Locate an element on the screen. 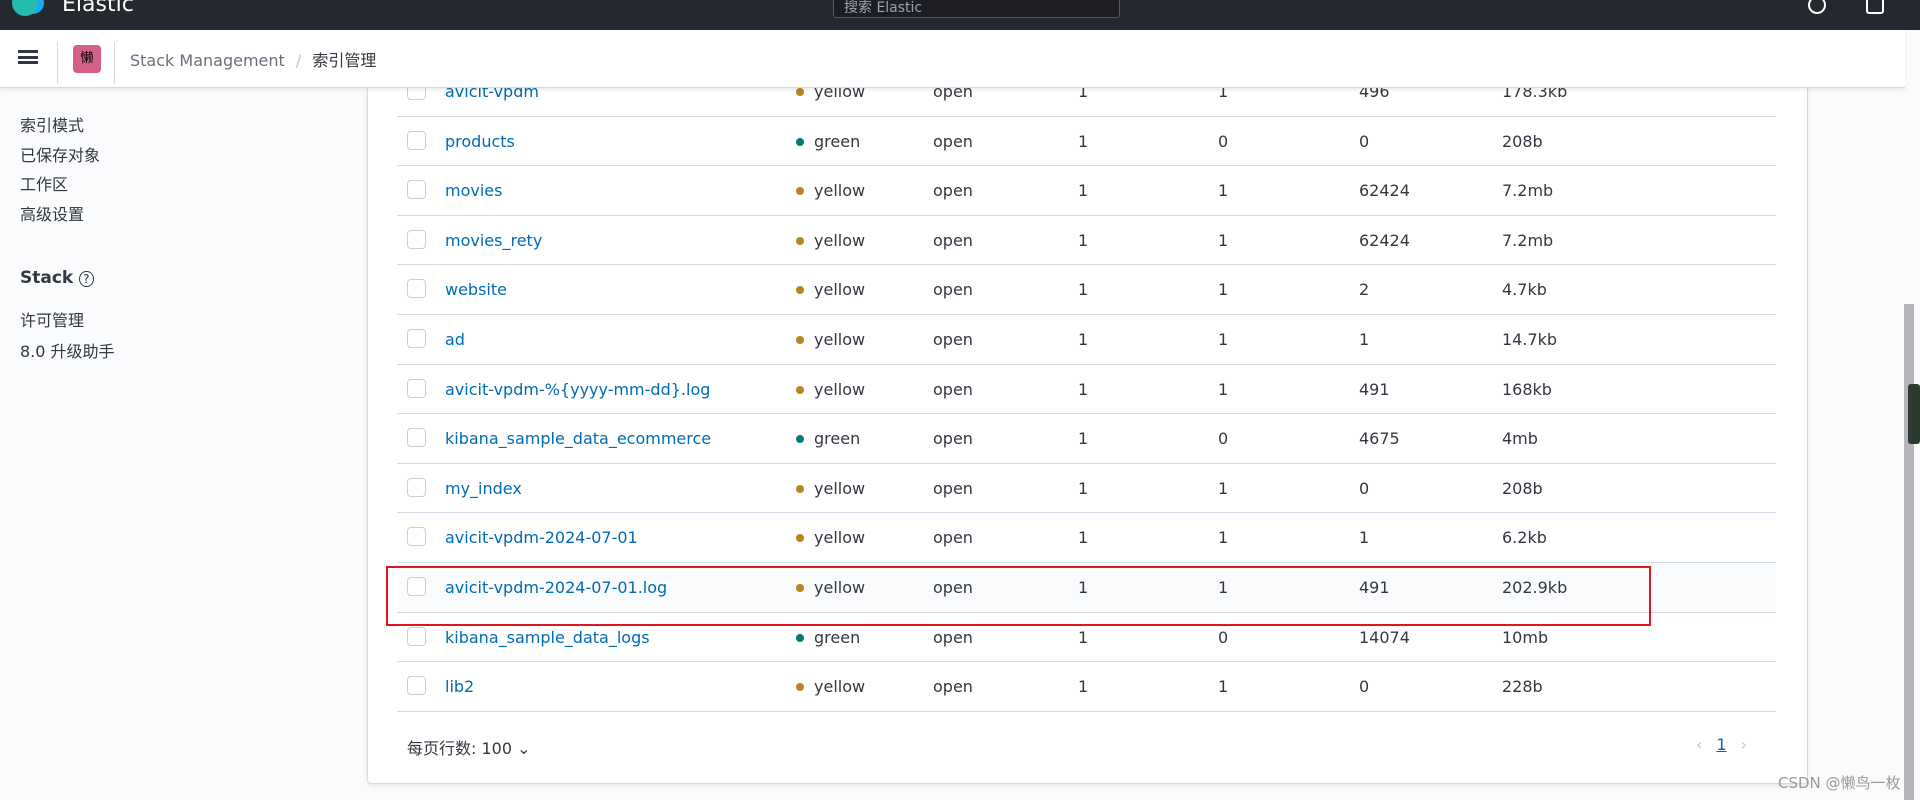 This screenshot has height=800, width=1920. next-page-icon: › is located at coordinates (1744, 744).